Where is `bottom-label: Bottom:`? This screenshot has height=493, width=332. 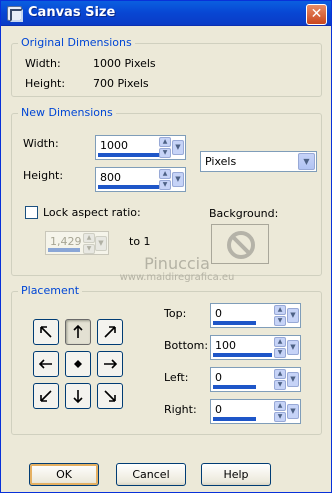 bottom-label: Bottom: is located at coordinates (186, 345).